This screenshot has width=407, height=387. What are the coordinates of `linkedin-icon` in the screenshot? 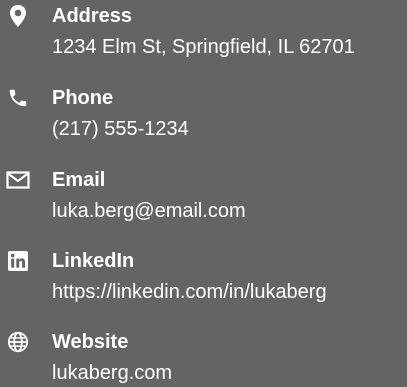 It's located at (18, 261).